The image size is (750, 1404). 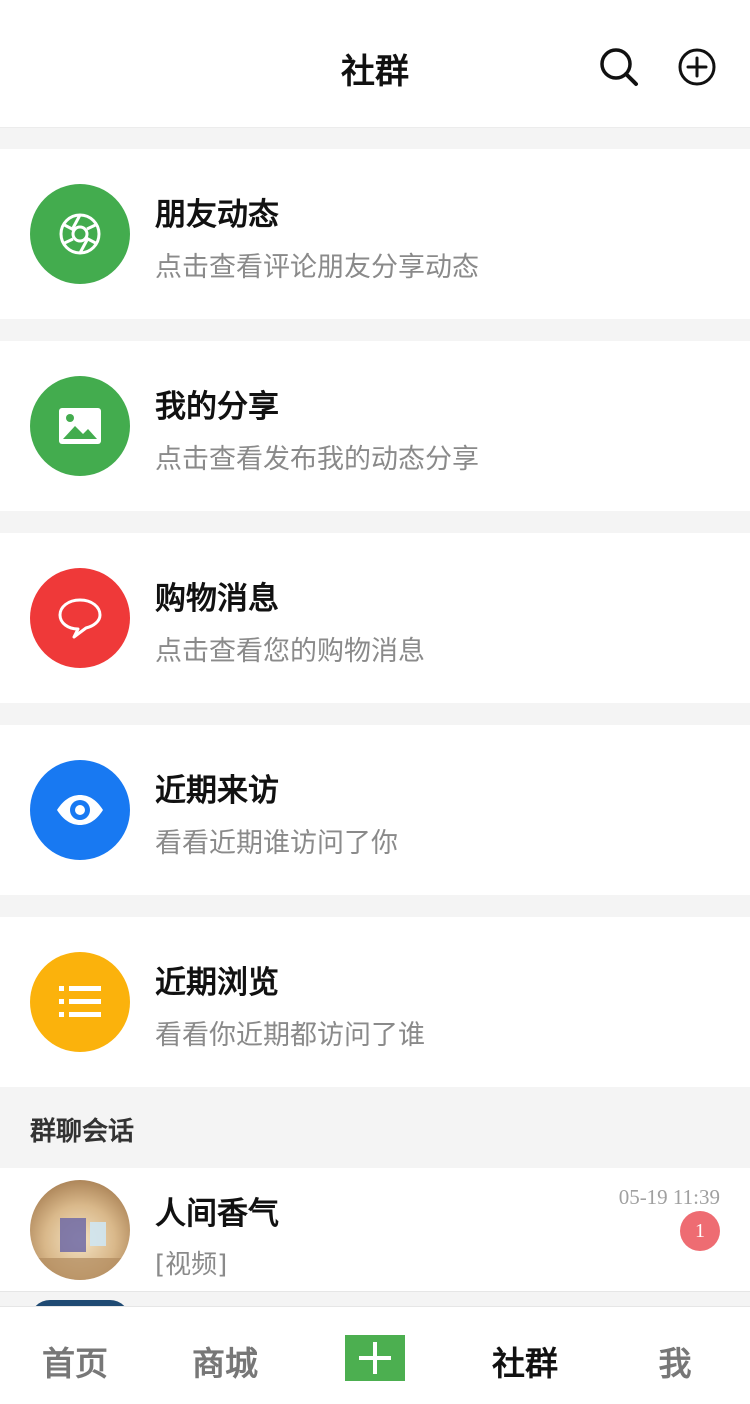 What do you see at coordinates (80, 810) in the screenshot?
I see `eye-icon` at bounding box center [80, 810].